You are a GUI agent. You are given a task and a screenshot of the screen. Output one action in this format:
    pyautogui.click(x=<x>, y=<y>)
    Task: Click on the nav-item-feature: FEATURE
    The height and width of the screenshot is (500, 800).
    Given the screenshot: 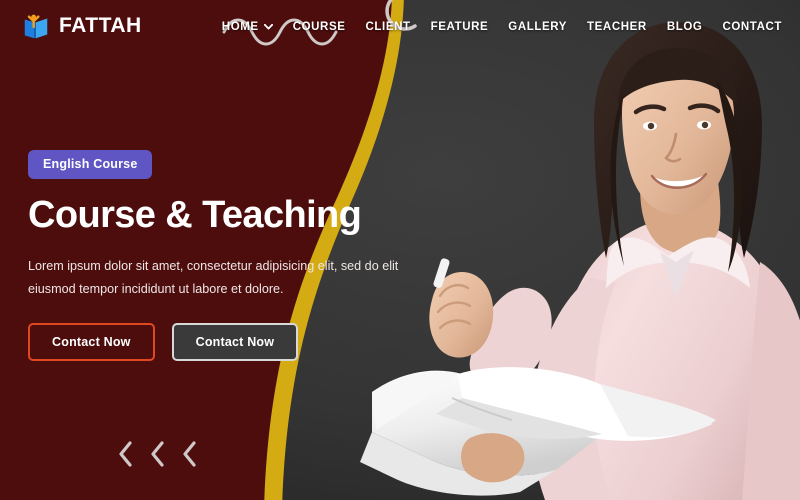 What is the action you would take?
    pyautogui.click(x=460, y=27)
    